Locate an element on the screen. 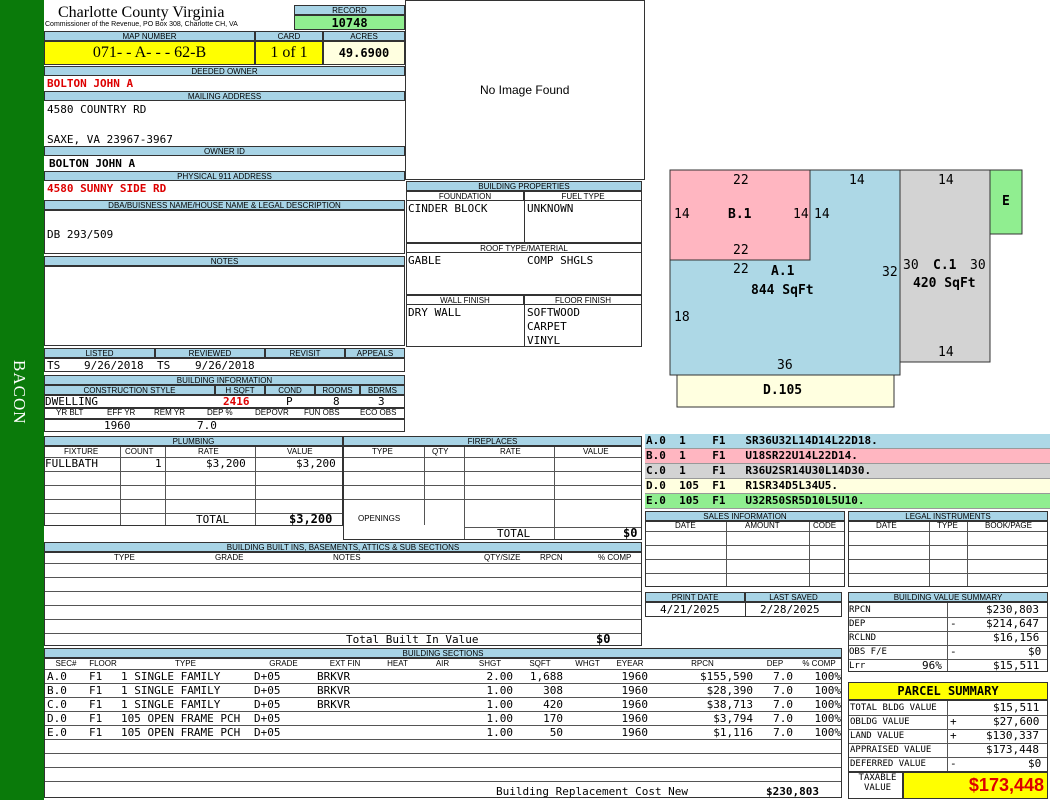  bldg-info-label: BUILDING INFORMATION is located at coordinates (224, 380).